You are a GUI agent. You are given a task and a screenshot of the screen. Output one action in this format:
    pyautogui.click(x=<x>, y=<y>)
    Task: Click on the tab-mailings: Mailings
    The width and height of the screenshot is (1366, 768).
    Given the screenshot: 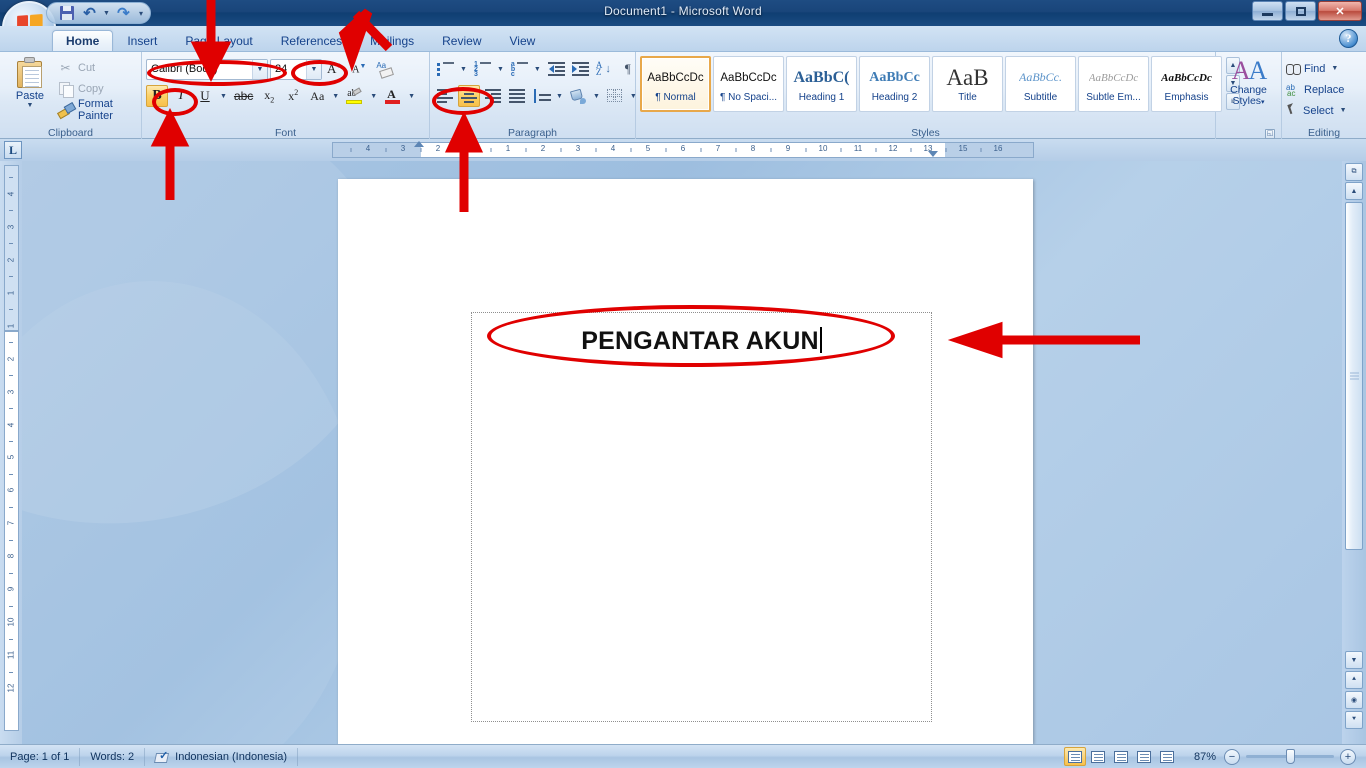 What is the action you would take?
    pyautogui.click(x=392, y=41)
    